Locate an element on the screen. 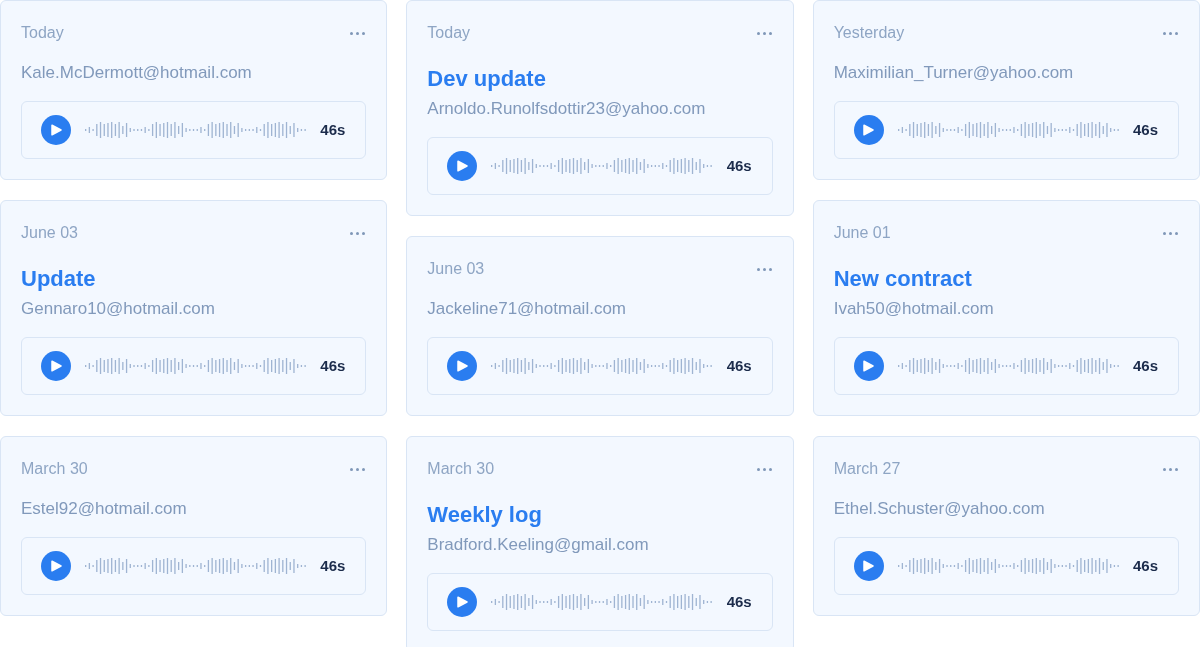 The height and width of the screenshot is (647, 1200). date-label: June 01 is located at coordinates (862, 233).